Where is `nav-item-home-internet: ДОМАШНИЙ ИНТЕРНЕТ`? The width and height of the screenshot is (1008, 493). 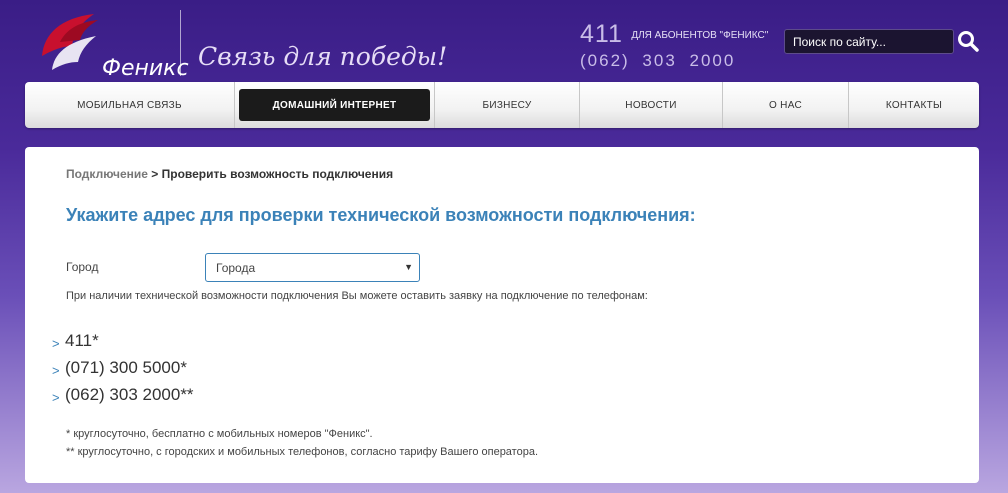 nav-item-home-internet: ДОМАШНИЙ ИНТЕРНЕТ is located at coordinates (335, 105).